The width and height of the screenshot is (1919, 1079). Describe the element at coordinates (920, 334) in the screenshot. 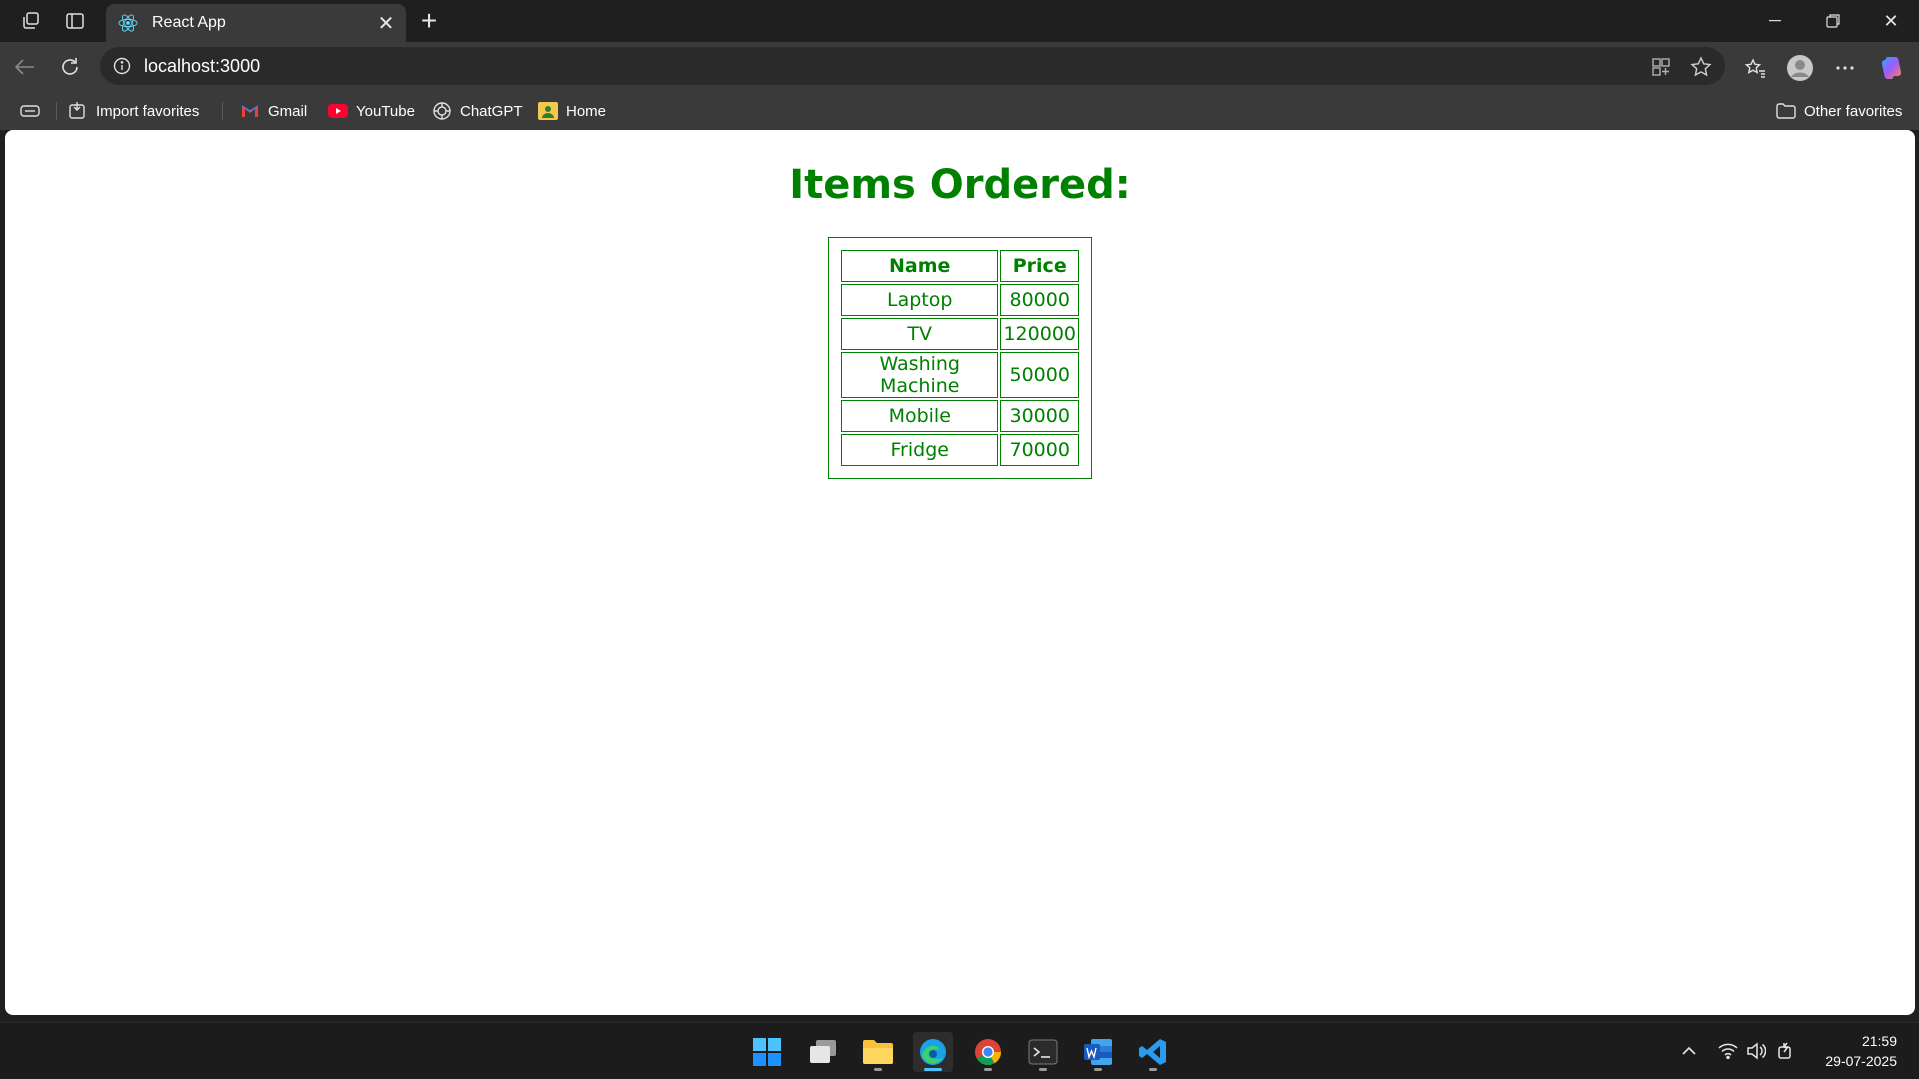

I see `item-name: TV` at that location.